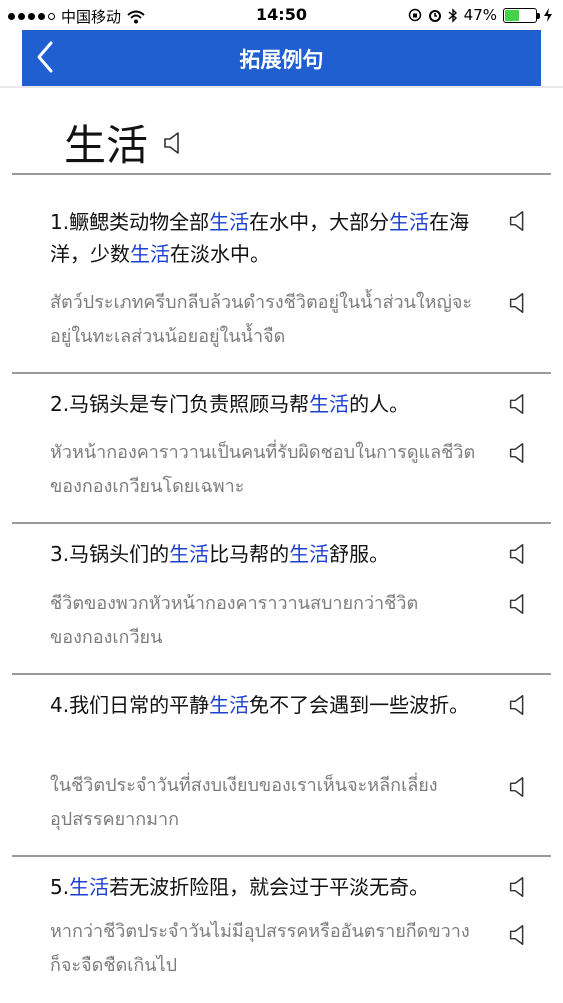 Image resolution: width=563 pixels, height=1003 pixels. What do you see at coordinates (106, 145) in the screenshot?
I see `headword: 生活` at bounding box center [106, 145].